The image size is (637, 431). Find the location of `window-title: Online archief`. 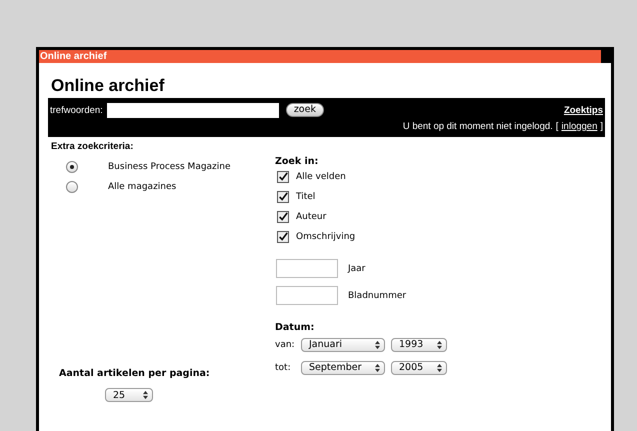

window-title: Online archief is located at coordinates (73, 56).